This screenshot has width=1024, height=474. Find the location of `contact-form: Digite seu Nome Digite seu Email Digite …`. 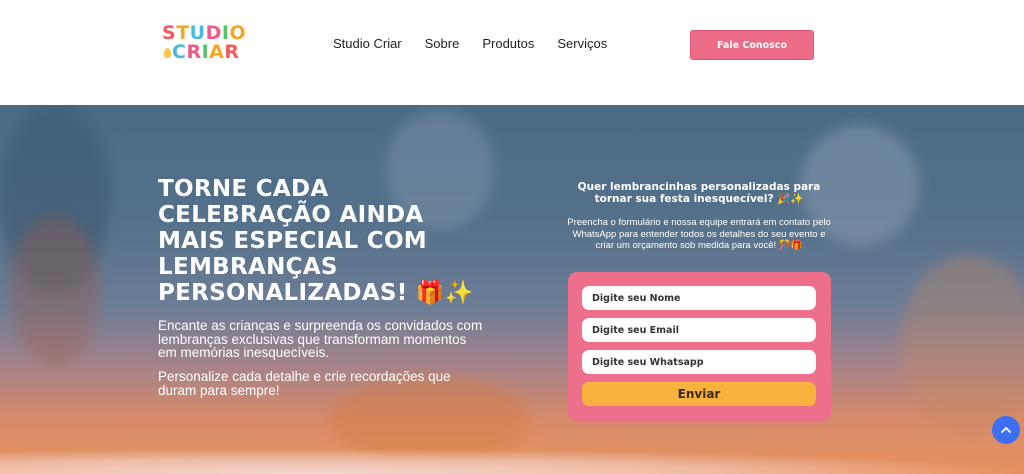

contact-form: Digite seu Nome Digite seu Email Digite … is located at coordinates (699, 346).